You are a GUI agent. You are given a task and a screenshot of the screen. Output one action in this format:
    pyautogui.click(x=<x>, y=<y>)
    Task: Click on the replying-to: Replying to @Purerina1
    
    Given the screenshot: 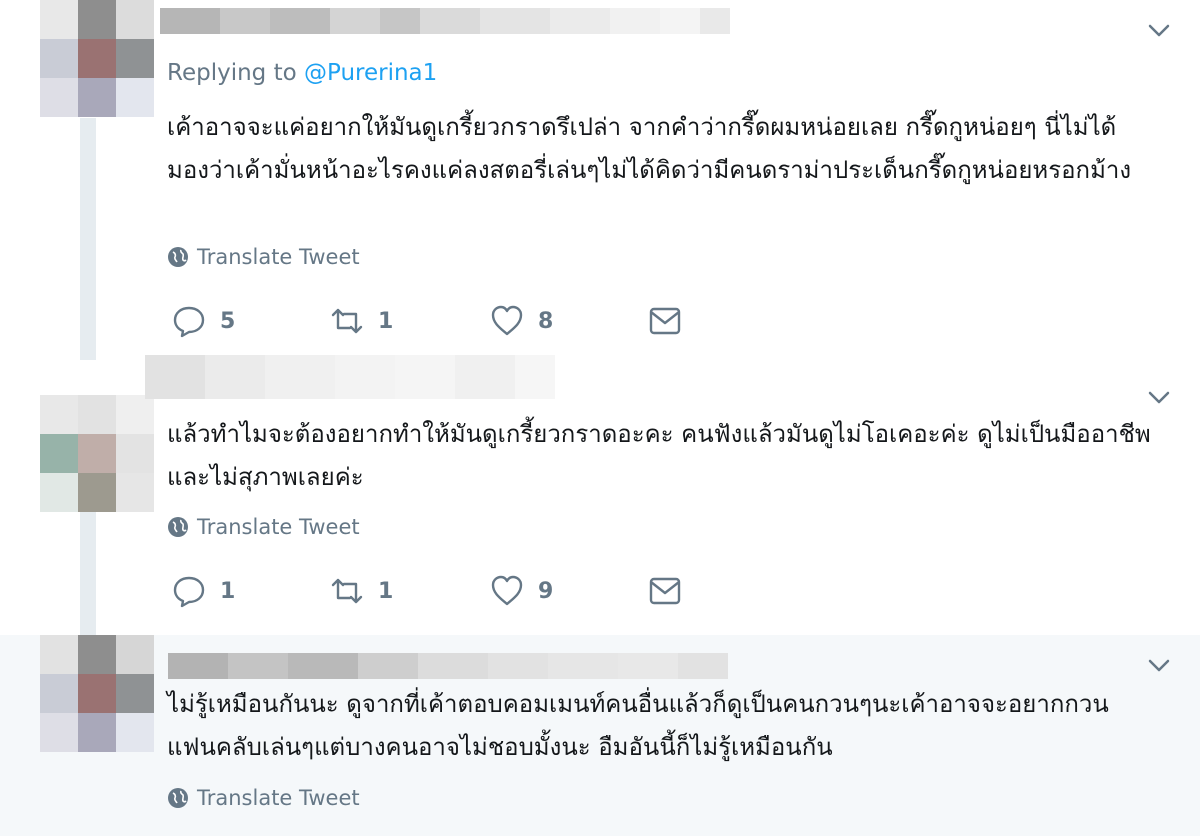 What is the action you would take?
    pyautogui.click(x=302, y=73)
    